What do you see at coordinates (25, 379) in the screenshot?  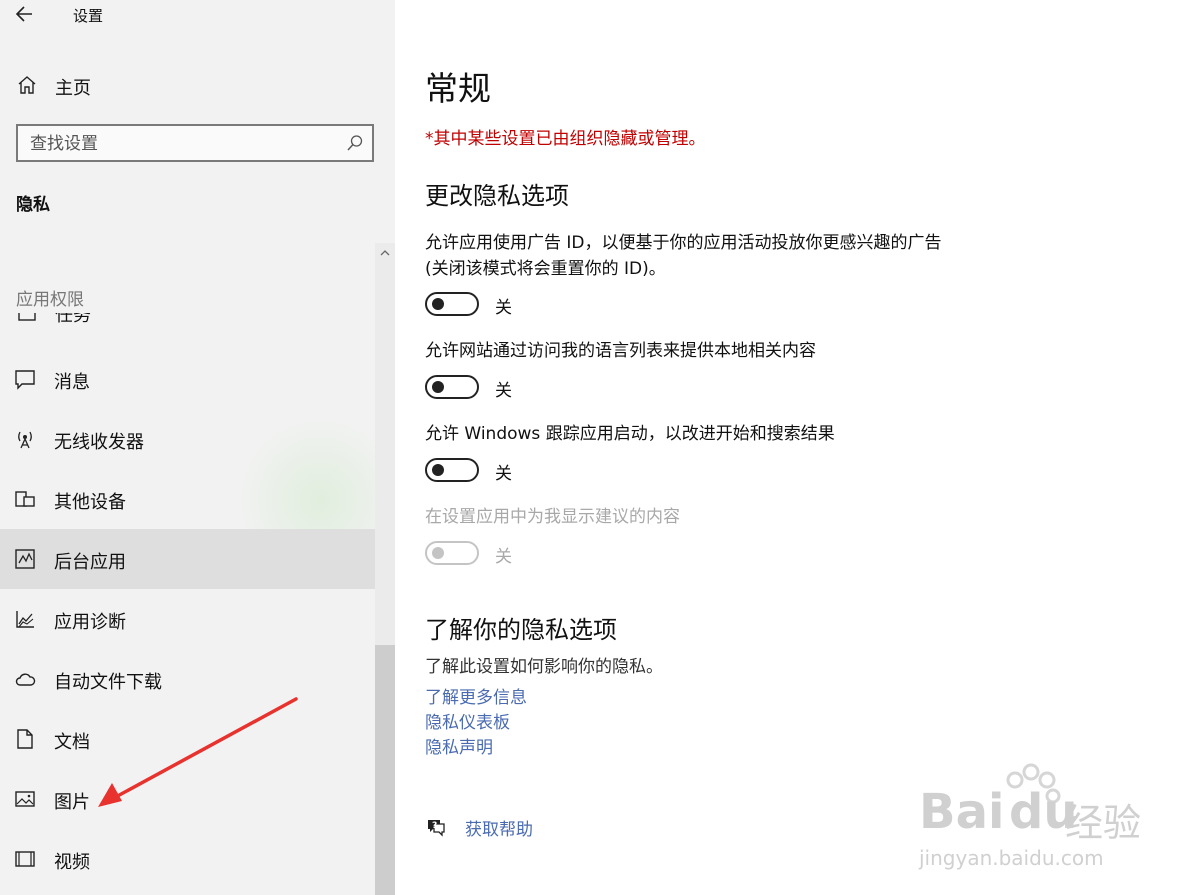 I see `message-icon` at bounding box center [25, 379].